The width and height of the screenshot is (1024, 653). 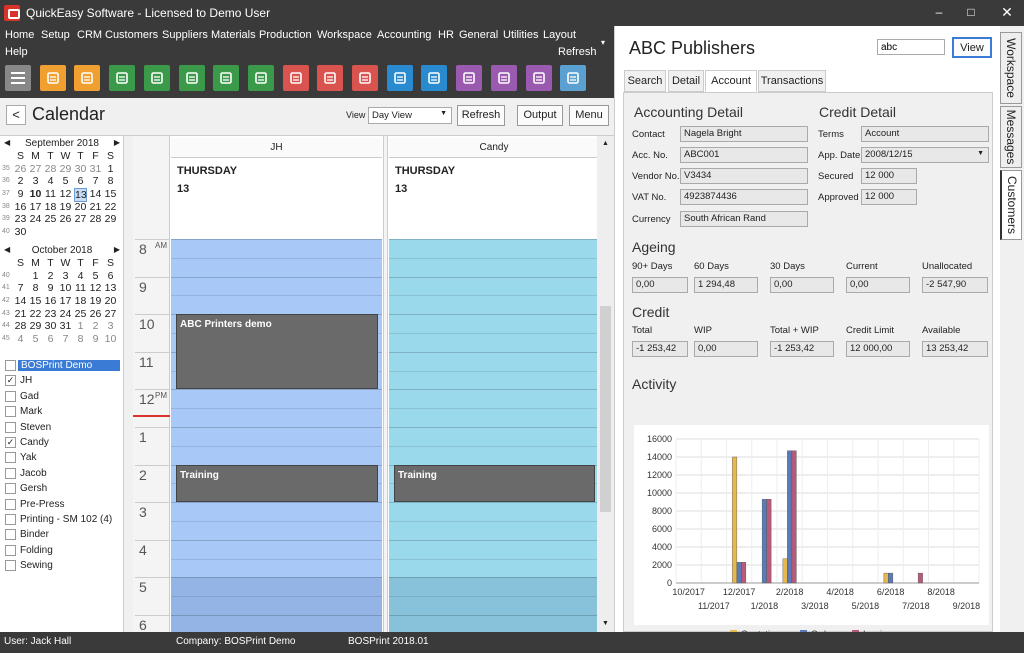 What do you see at coordinates (55, 35) in the screenshot?
I see `menu-setup: Setup` at bounding box center [55, 35].